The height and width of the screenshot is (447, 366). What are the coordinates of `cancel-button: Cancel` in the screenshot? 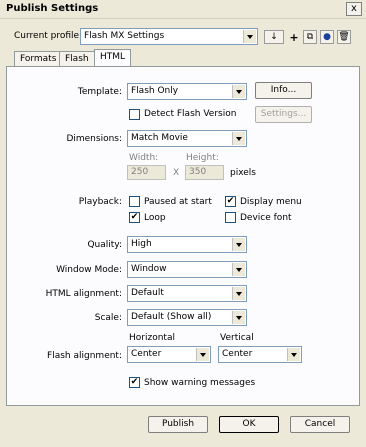 It's located at (320, 424).